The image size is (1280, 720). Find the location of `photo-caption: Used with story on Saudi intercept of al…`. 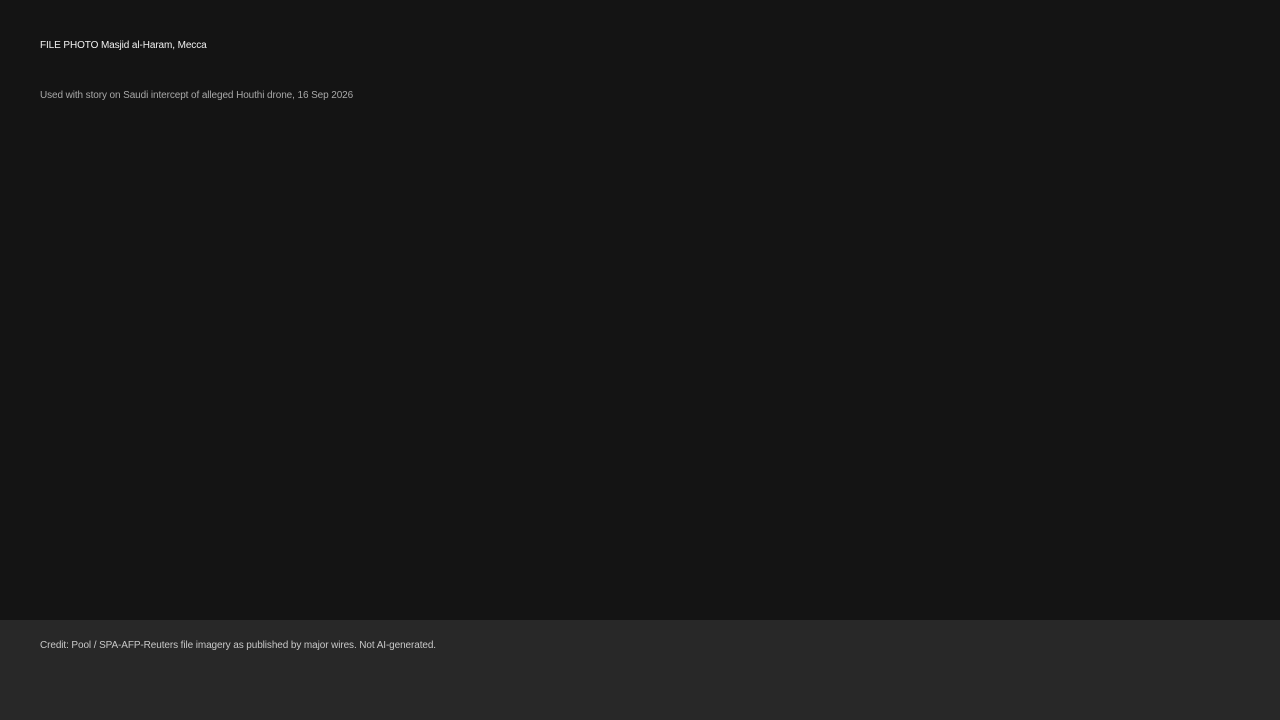

photo-caption: Used with story on Saudi intercept of al… is located at coordinates (197, 95).